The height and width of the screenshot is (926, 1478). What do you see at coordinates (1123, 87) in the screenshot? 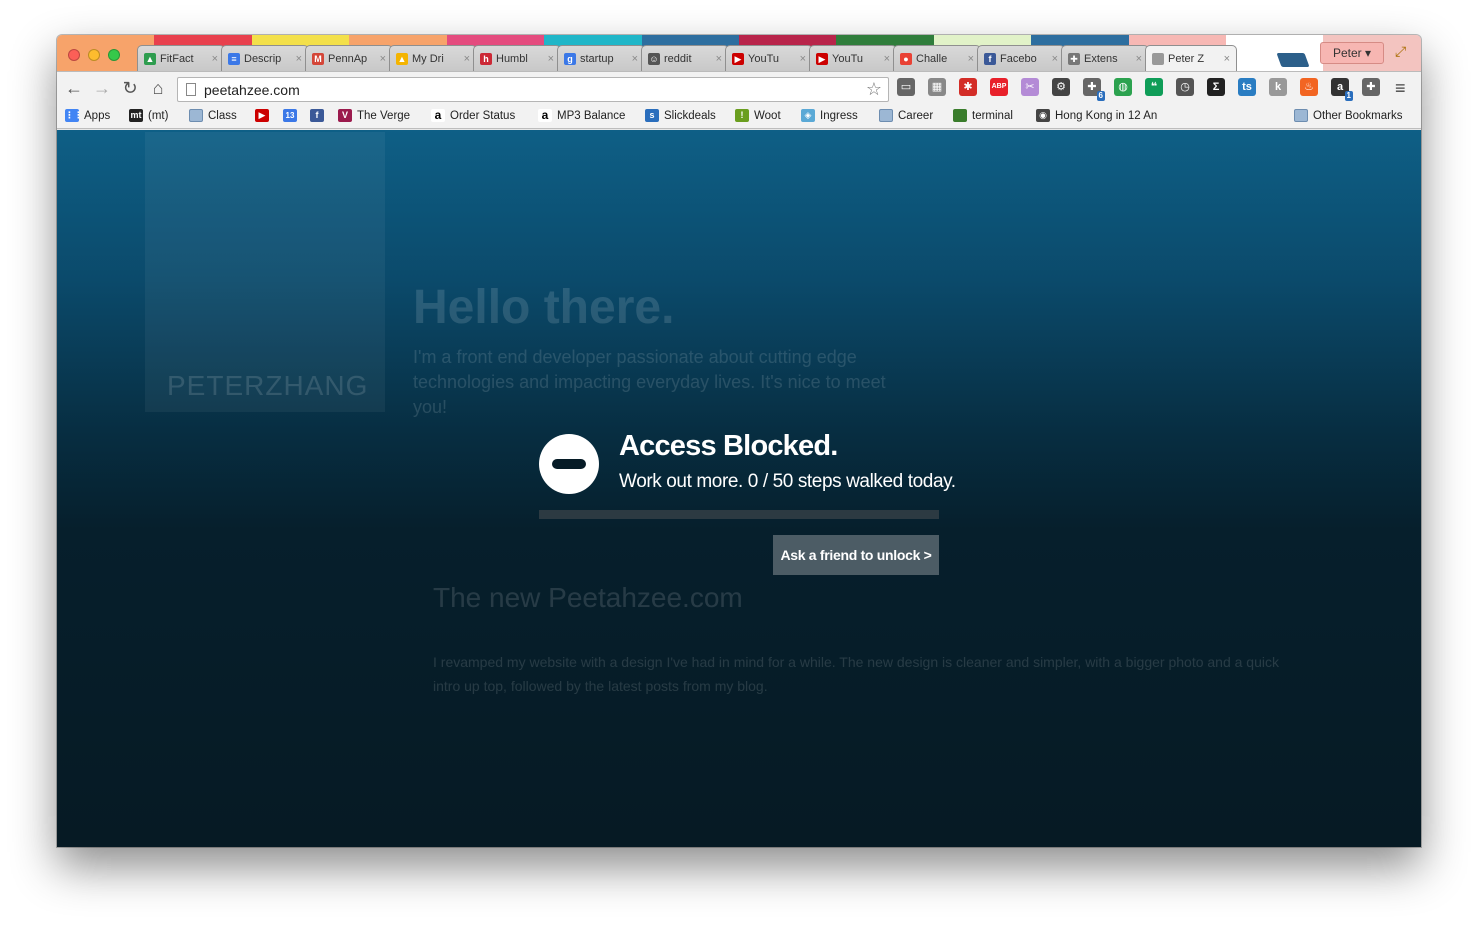
I see `ingress-icon: ◍` at bounding box center [1123, 87].